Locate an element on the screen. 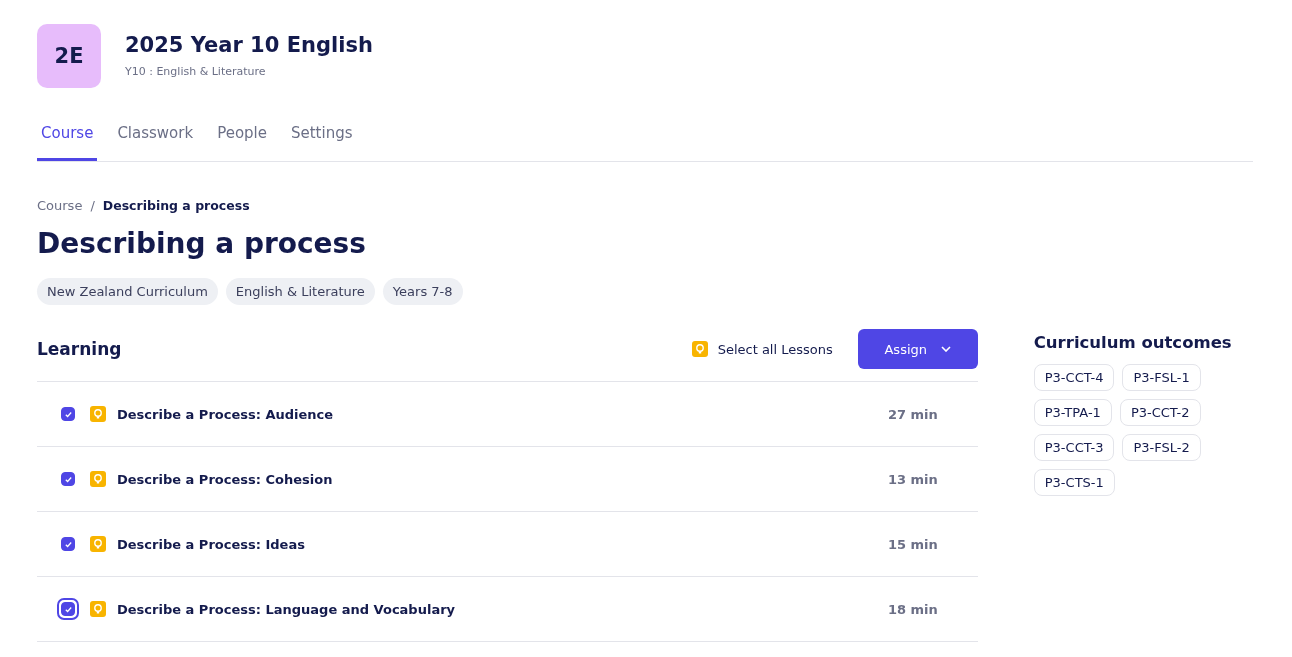 The image size is (1292, 657). course-avatar: 2E is located at coordinates (69, 56).